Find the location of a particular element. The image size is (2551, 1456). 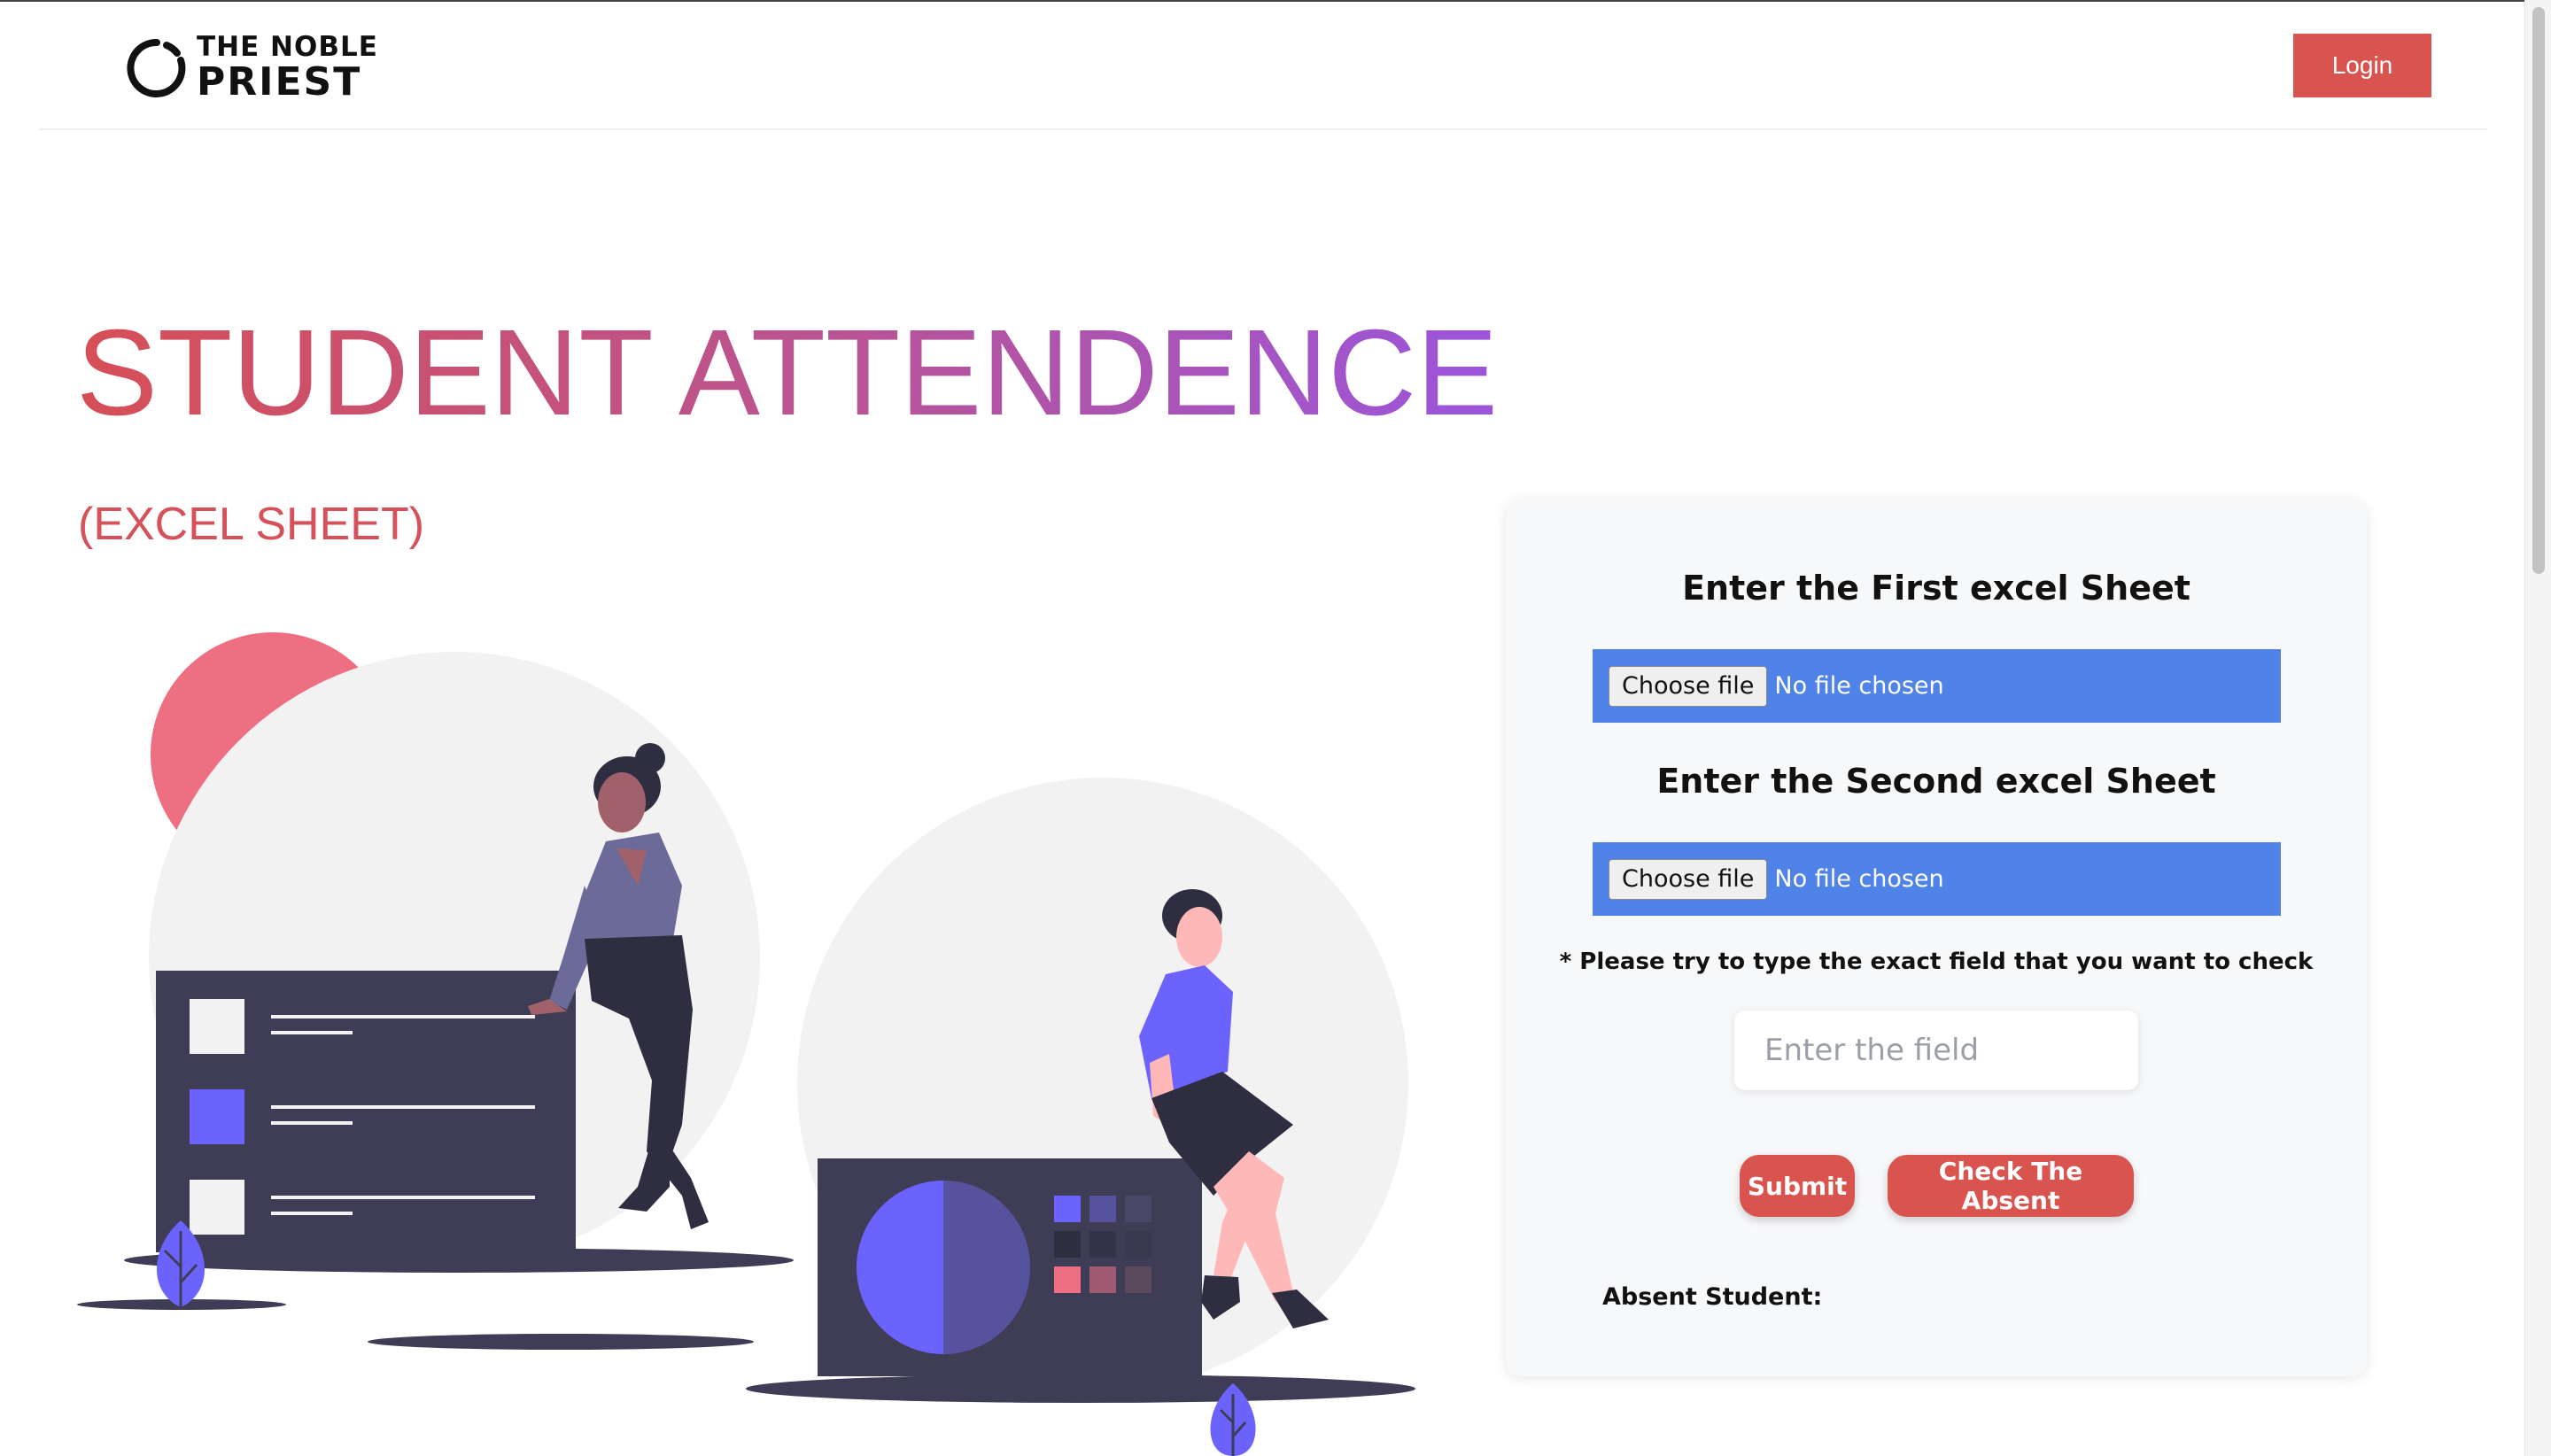

page-scrollbar is located at coordinates (2538, 728).